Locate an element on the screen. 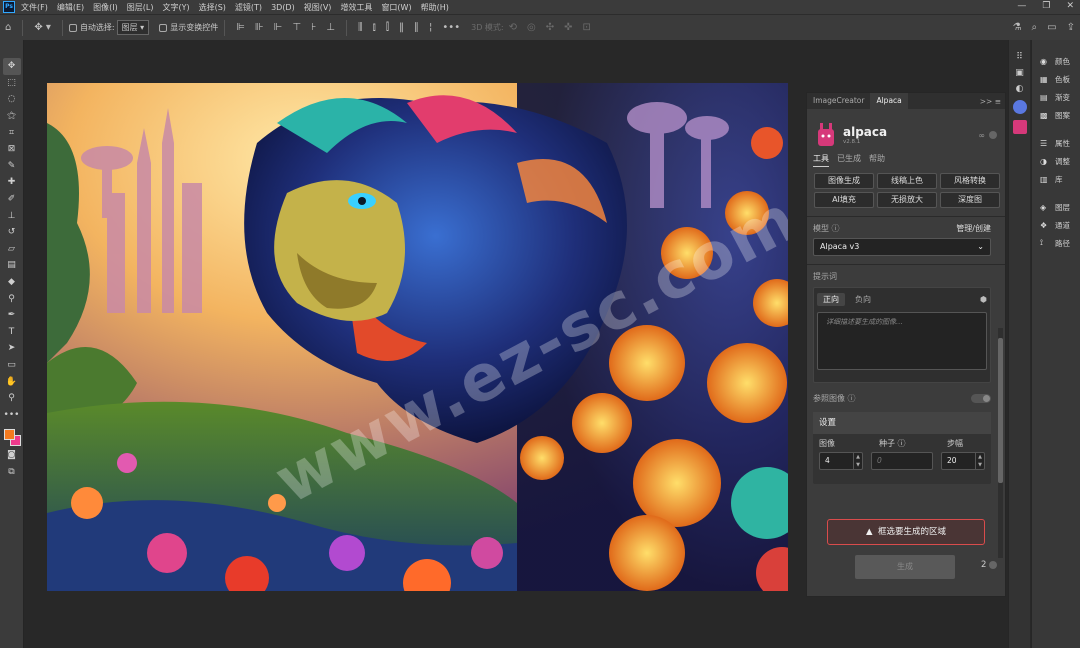  align-bottom-icon: ⊥ is located at coordinates (330, 27).